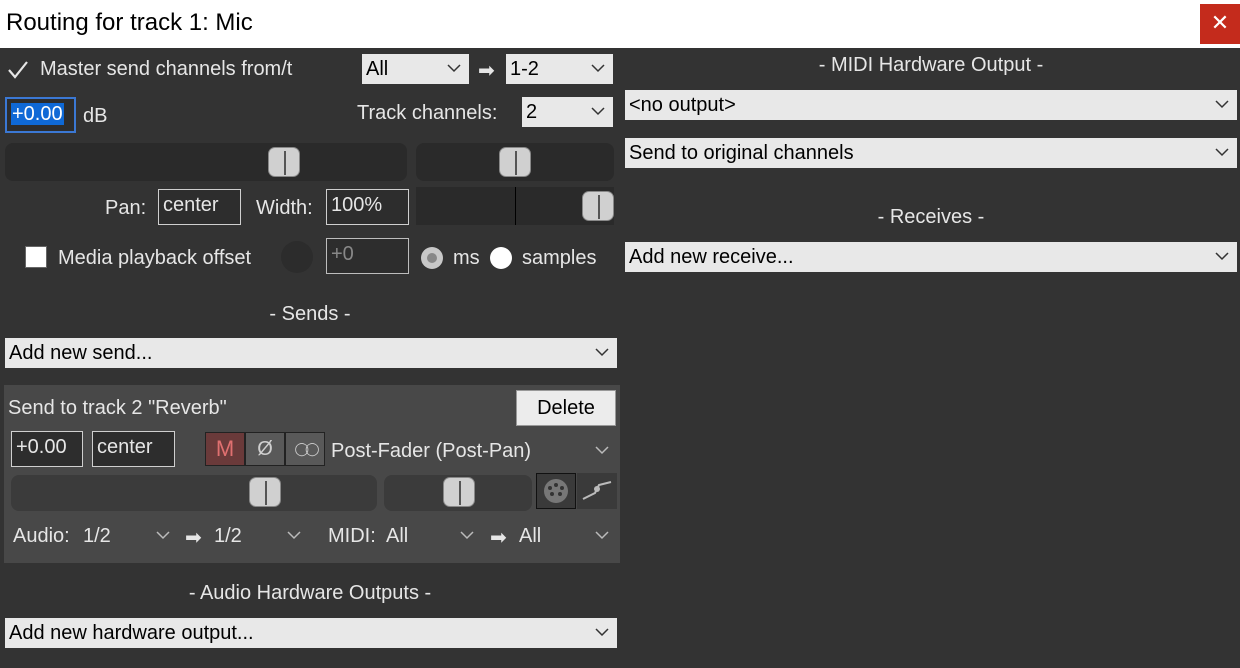 The width and height of the screenshot is (1240, 668). Describe the element at coordinates (931, 105) in the screenshot. I see `midi-output-select: <no output>` at that location.